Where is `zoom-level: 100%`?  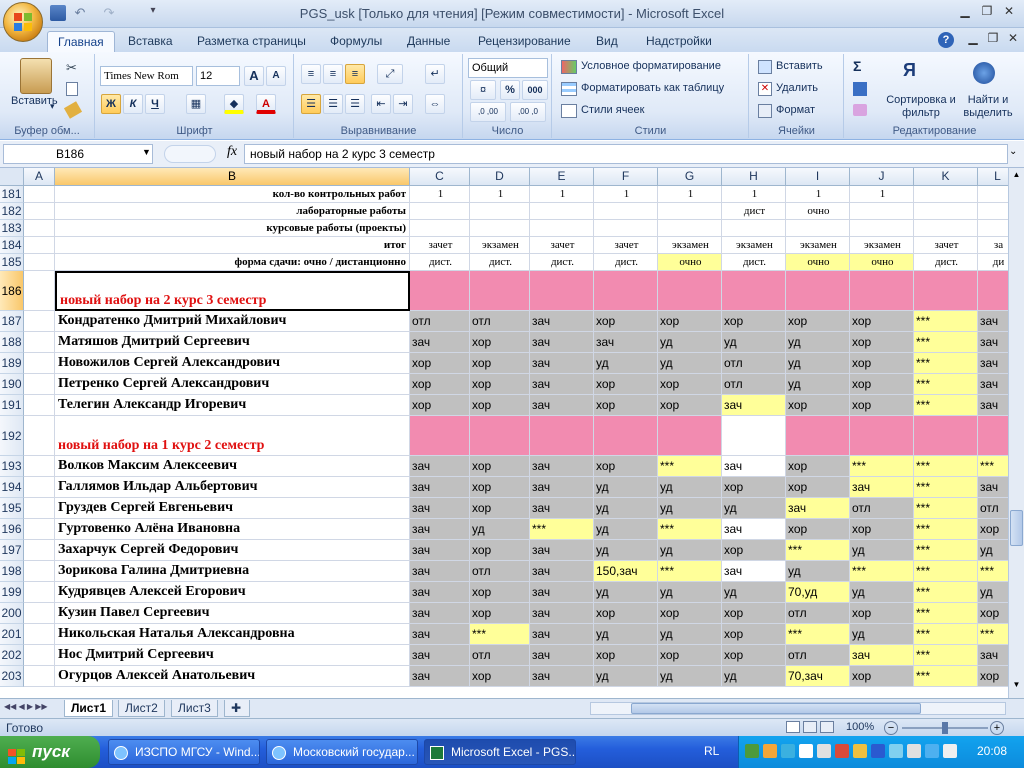 zoom-level: 100% is located at coordinates (860, 727).